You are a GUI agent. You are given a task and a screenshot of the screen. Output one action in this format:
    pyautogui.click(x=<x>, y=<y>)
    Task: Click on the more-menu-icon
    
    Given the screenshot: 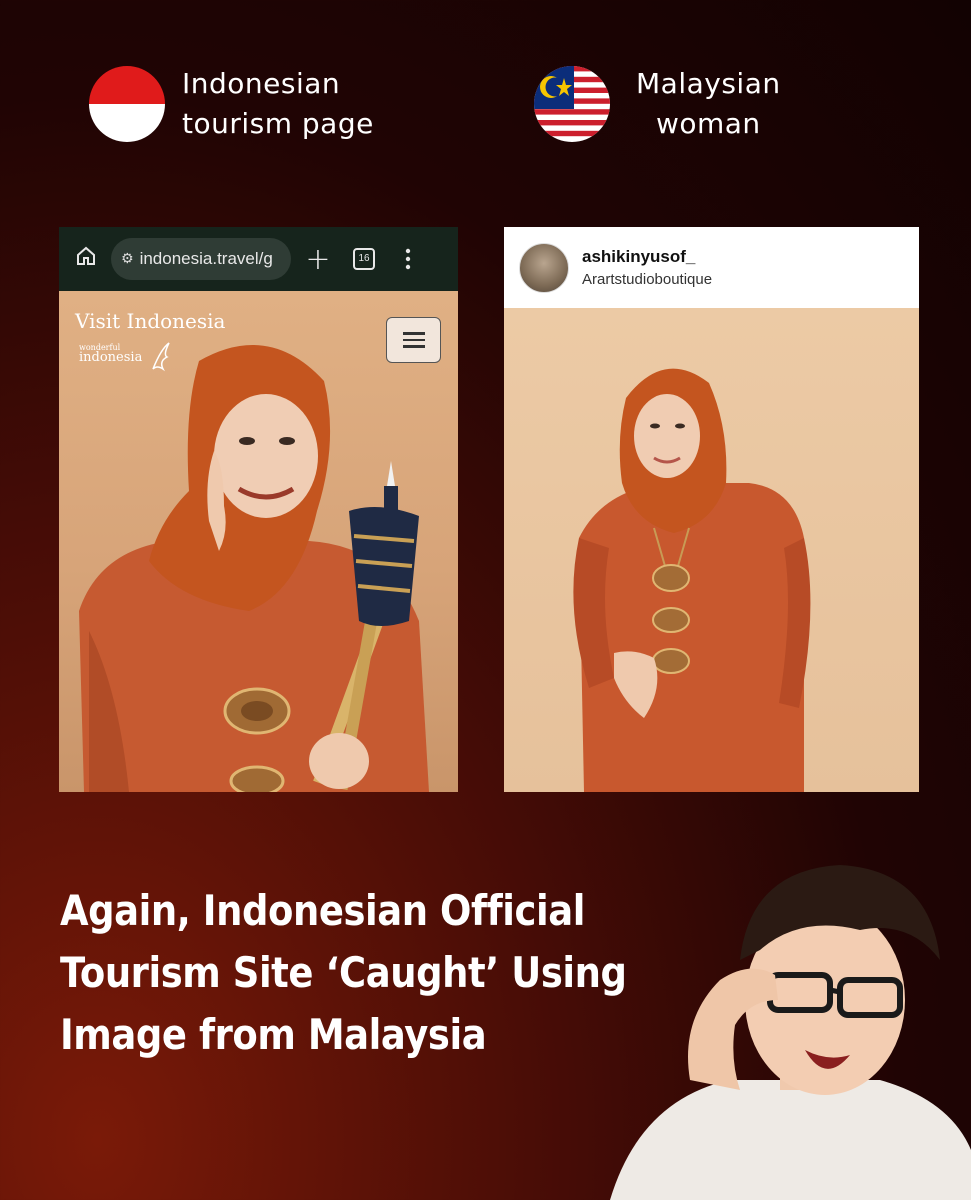 What is the action you would take?
    pyautogui.click(x=408, y=259)
    